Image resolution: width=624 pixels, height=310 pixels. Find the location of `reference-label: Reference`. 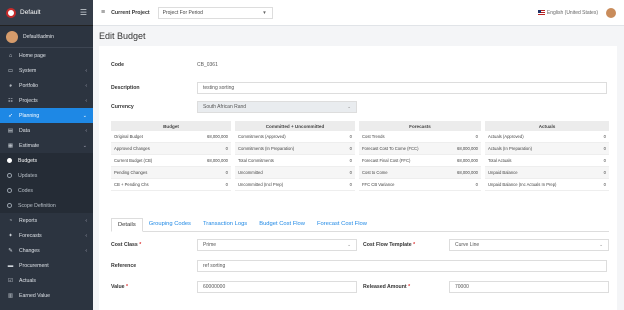

reference-label: Reference is located at coordinates (124, 266).